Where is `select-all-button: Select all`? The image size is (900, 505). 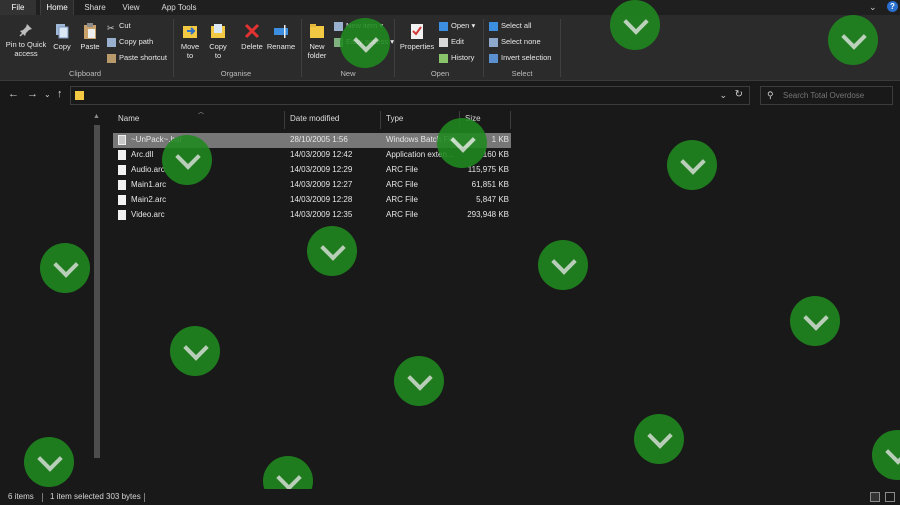 select-all-button: Select all is located at coordinates (510, 26).